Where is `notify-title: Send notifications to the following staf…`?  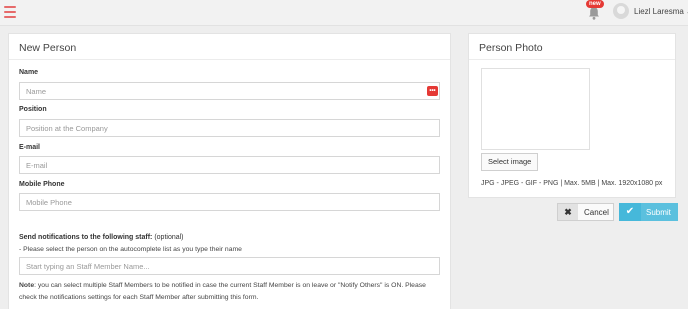 notify-title: Send notifications to the following staf… is located at coordinates (101, 237).